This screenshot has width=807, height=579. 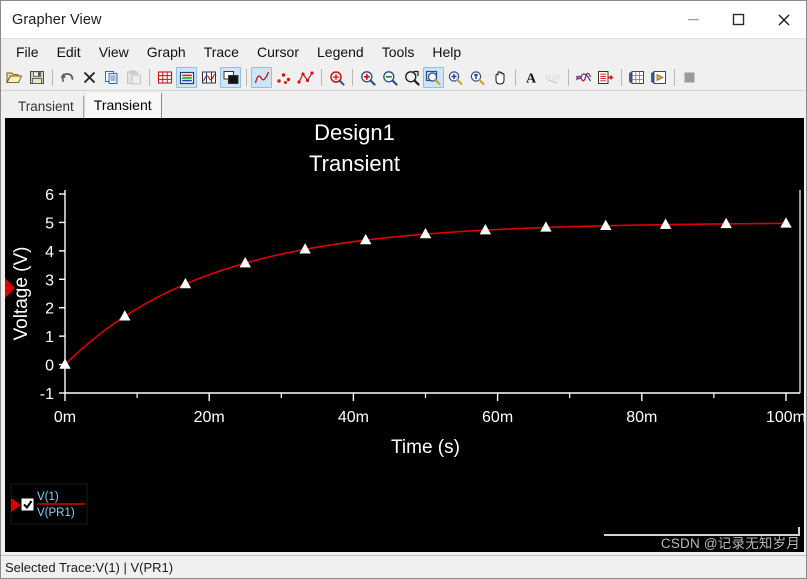 I want to click on cut-button, so click(x=89, y=77).